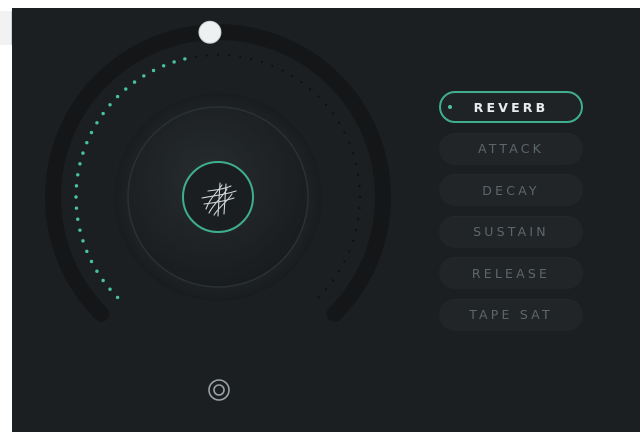 Image resolution: width=640 pixels, height=432 pixels. I want to click on param-attack-button: ATTACK, so click(511, 148).